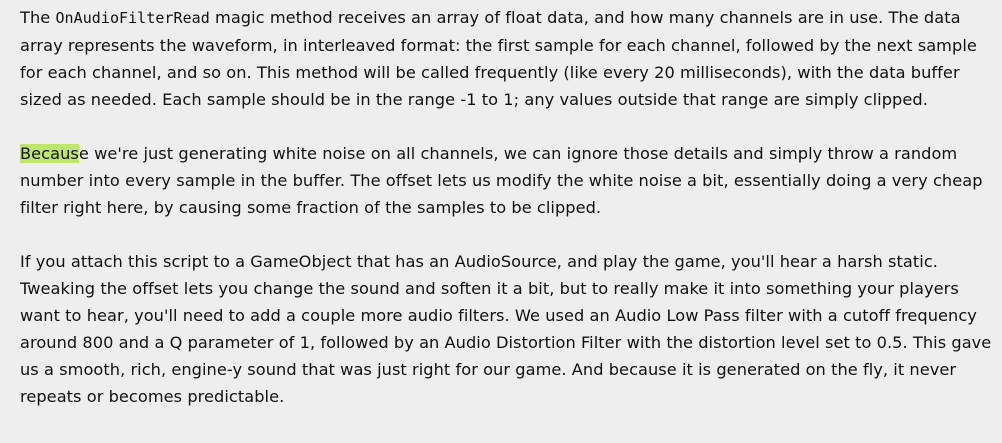  I want to click on text-selection-highlight: Becaus, so click(49, 153).